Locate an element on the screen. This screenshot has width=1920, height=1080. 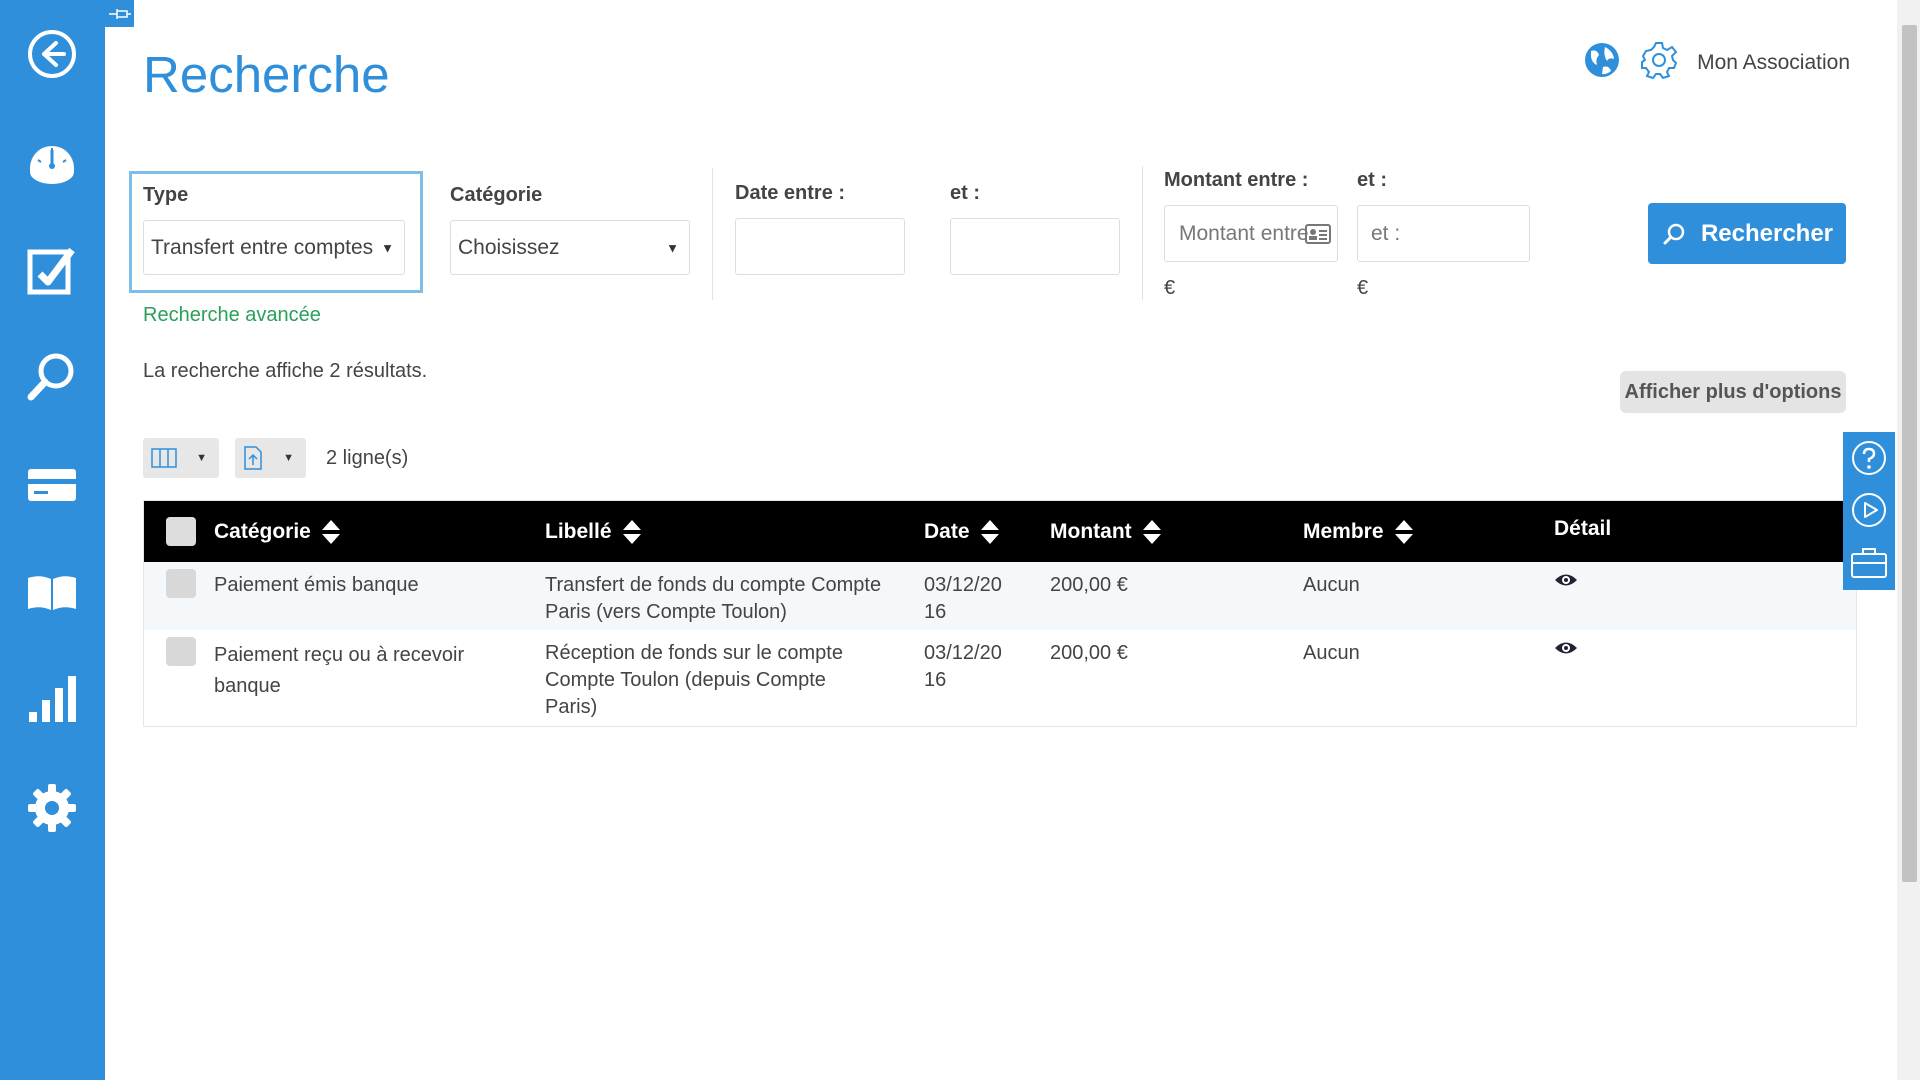
export-file-icon is located at coordinates (253, 458).